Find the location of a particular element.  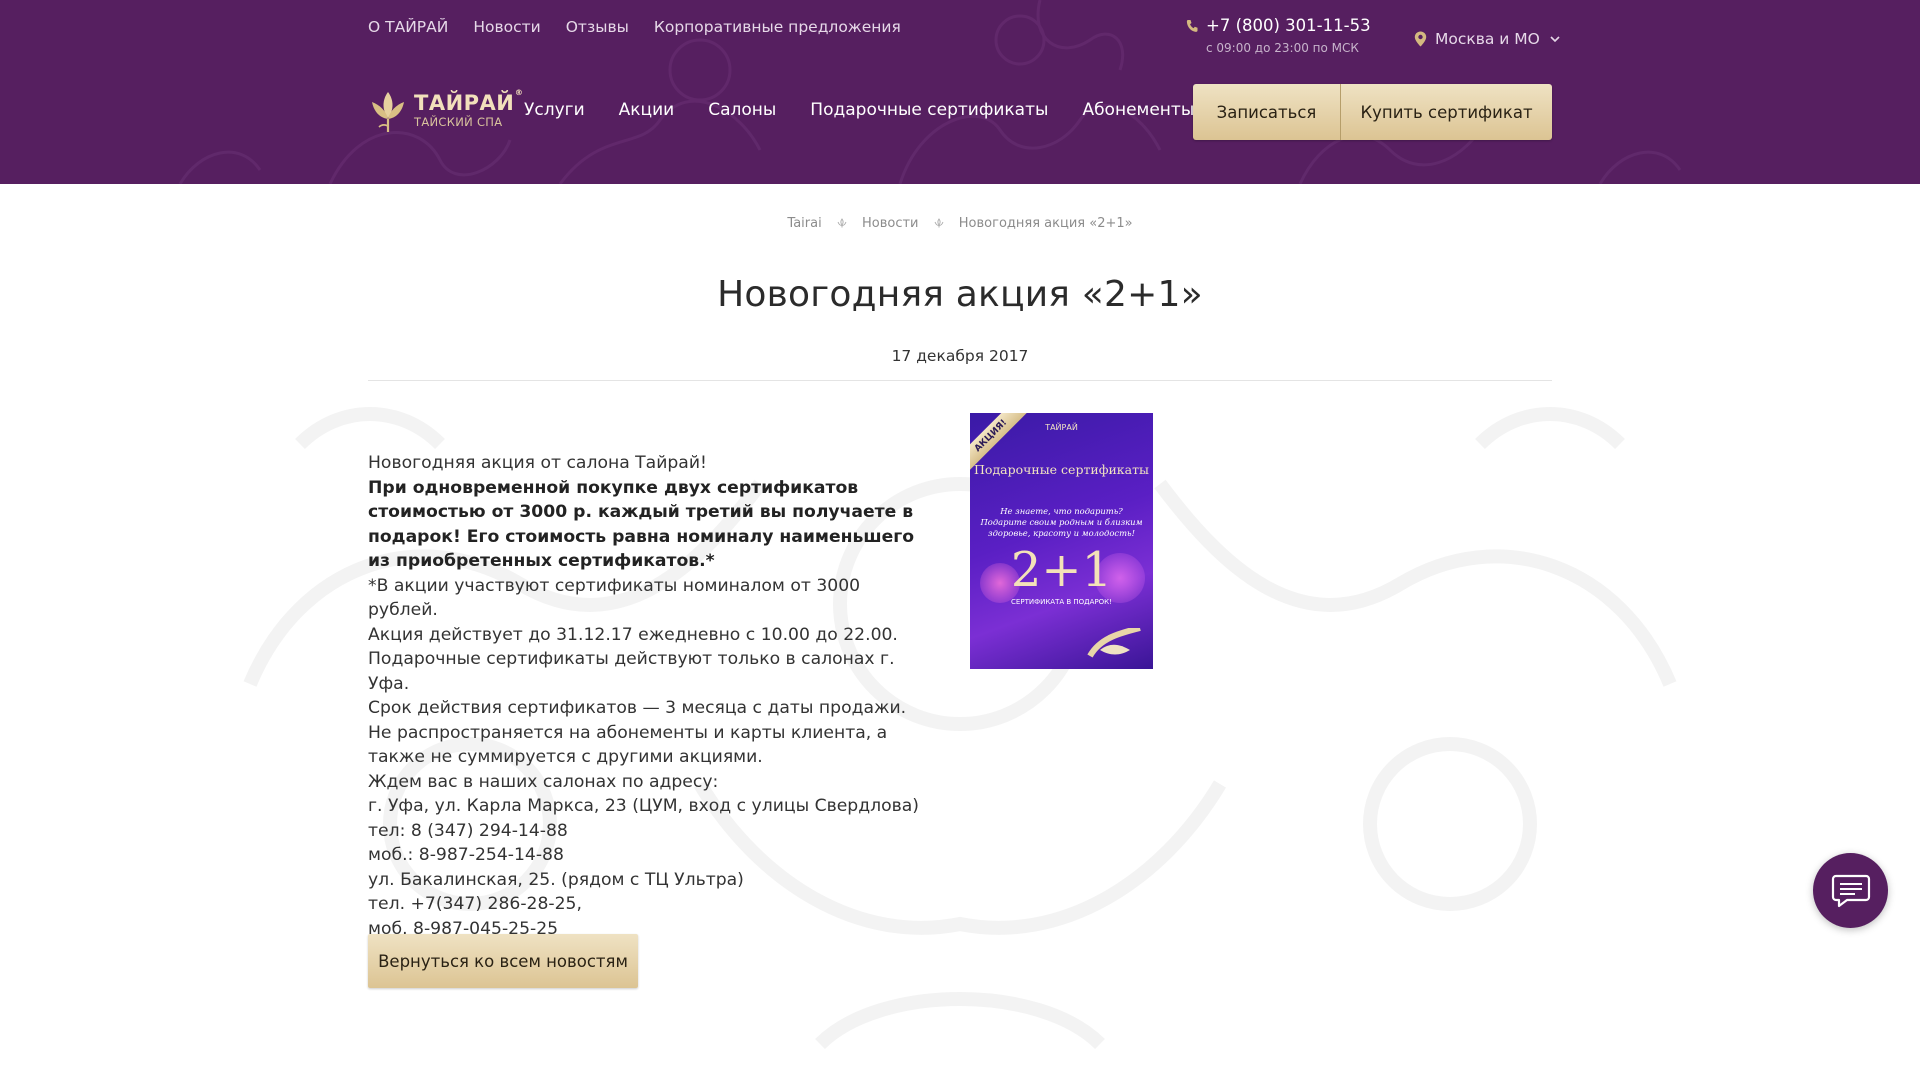

chat-bubble-icon is located at coordinates (1850, 890).